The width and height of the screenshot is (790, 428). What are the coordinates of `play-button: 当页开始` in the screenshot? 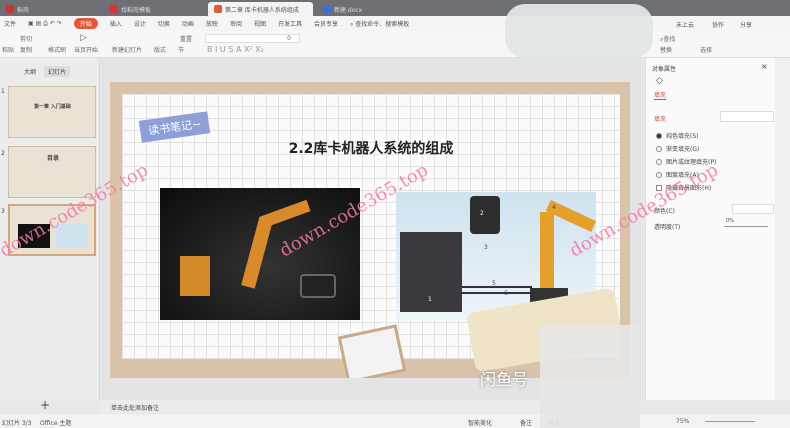 It's located at (86, 49).